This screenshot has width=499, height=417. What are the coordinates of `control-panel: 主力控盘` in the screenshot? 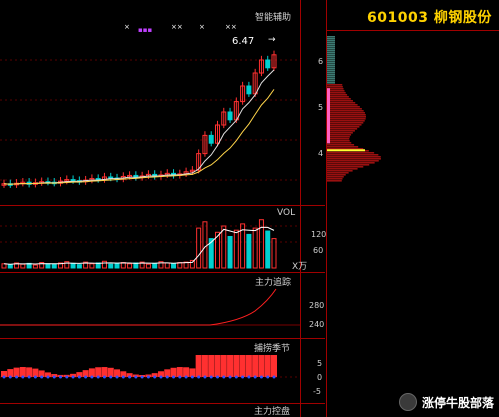 It's located at (162, 410).